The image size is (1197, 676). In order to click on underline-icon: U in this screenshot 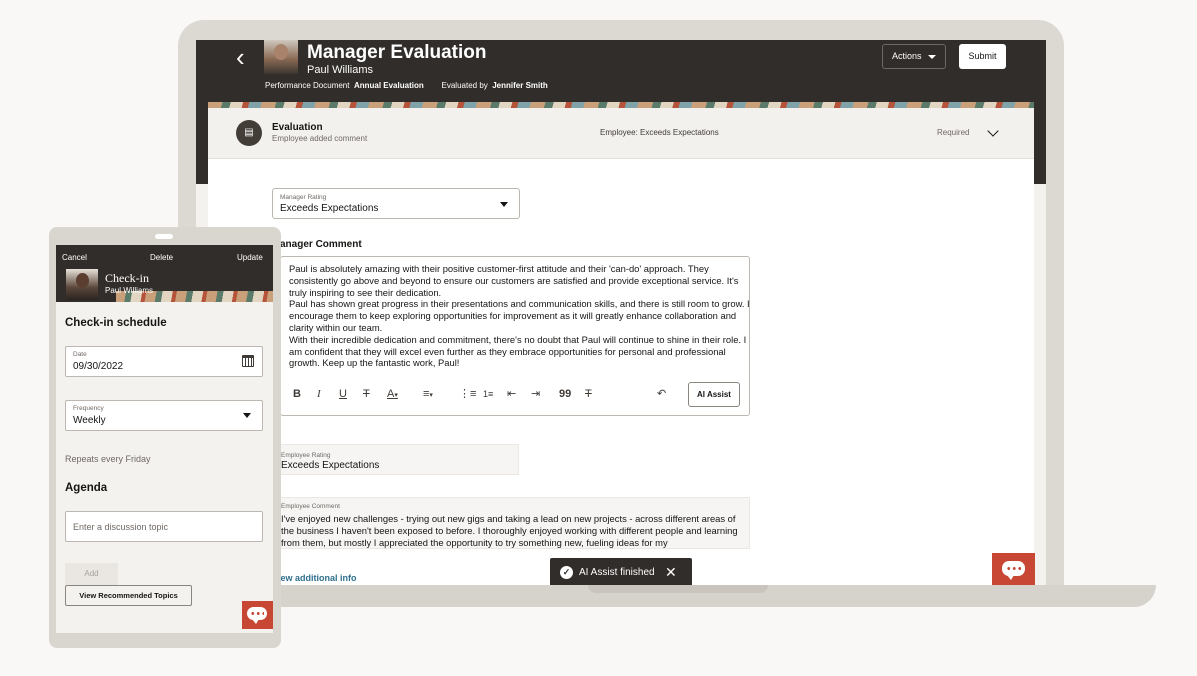, I will do `click(343, 394)`.